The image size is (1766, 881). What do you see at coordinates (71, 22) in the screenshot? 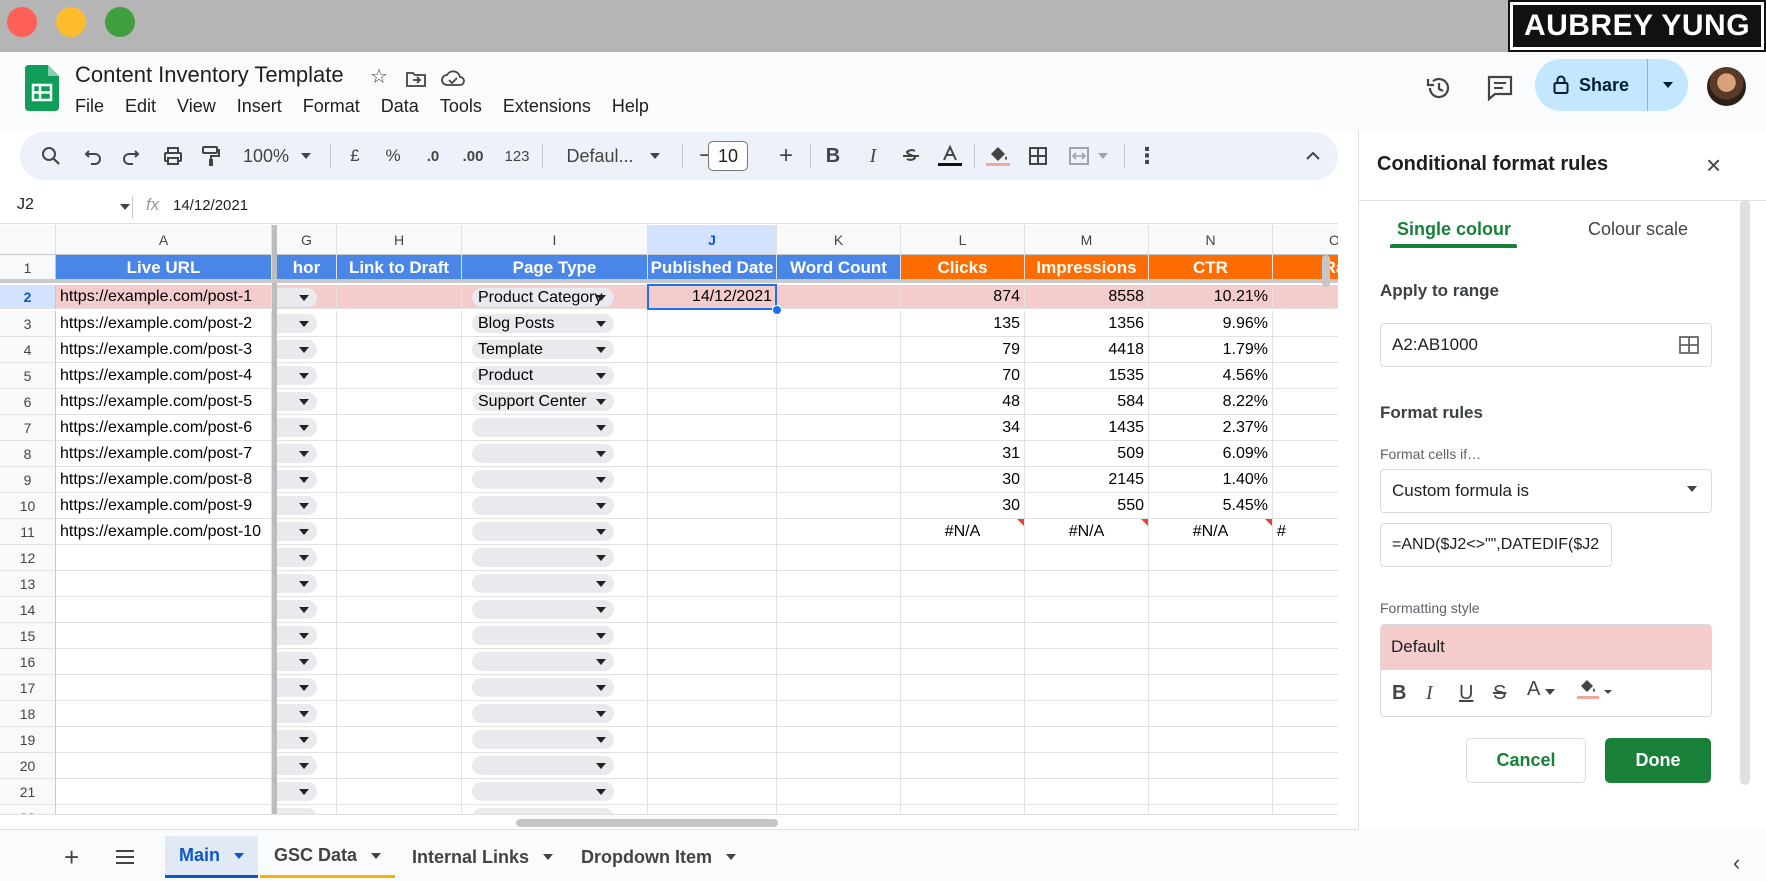
I see `minimize-window-button` at bounding box center [71, 22].